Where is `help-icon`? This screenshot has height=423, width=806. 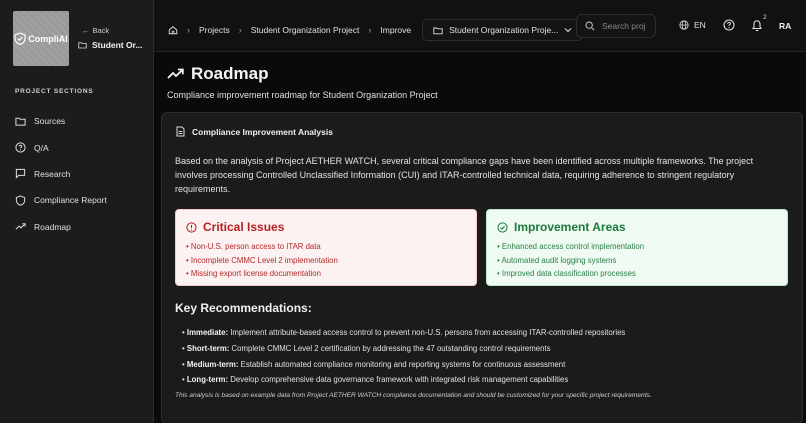
help-icon is located at coordinates (729, 25).